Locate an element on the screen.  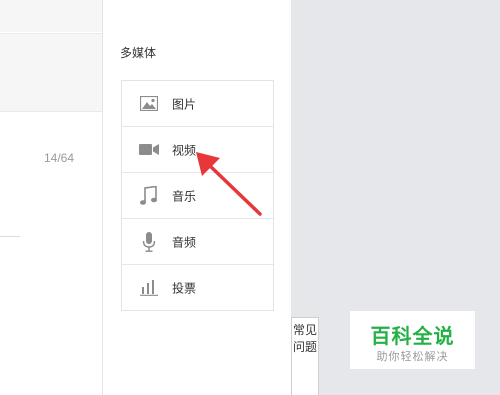
watermark-logo: 百科全说 助你轻松解决 is located at coordinates (412, 340).